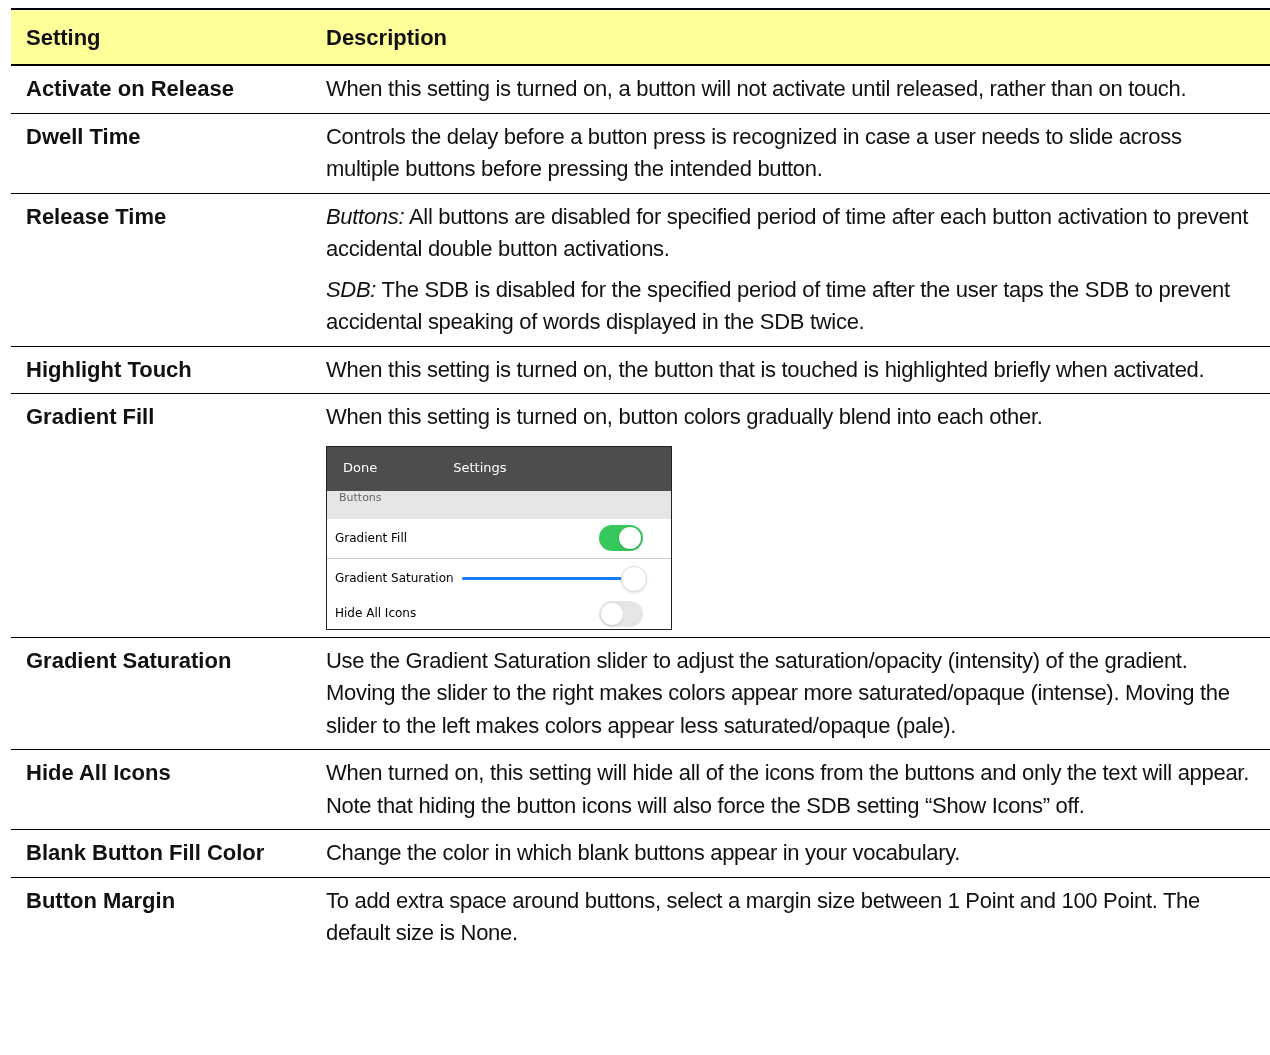 This screenshot has width=1270, height=1055. I want to click on description-text: Controls the delay before a button press is recognized in case a user needs to slide across multiple buttons before pressing the intended button., so click(754, 152).